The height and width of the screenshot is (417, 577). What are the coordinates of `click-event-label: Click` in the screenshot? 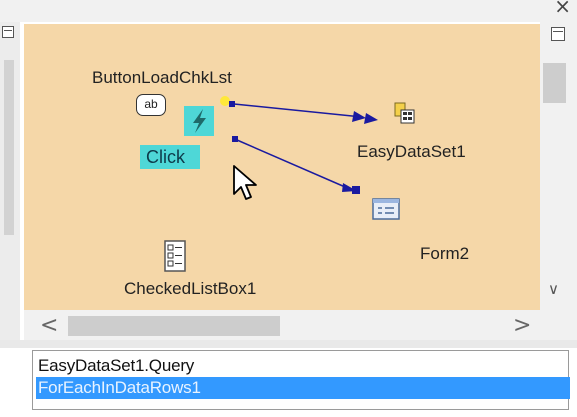 It's located at (170, 157).